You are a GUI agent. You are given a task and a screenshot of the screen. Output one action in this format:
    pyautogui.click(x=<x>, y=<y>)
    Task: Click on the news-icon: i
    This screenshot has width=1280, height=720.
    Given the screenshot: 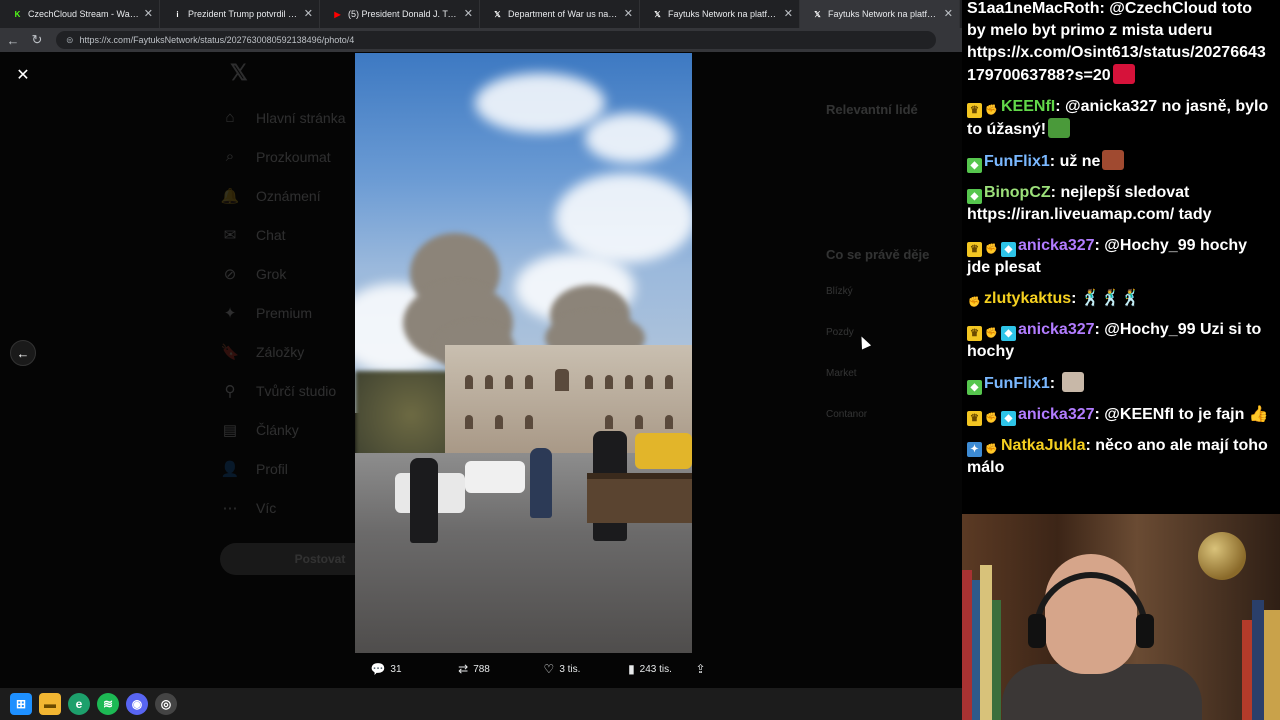 What is the action you would take?
    pyautogui.click(x=177, y=14)
    